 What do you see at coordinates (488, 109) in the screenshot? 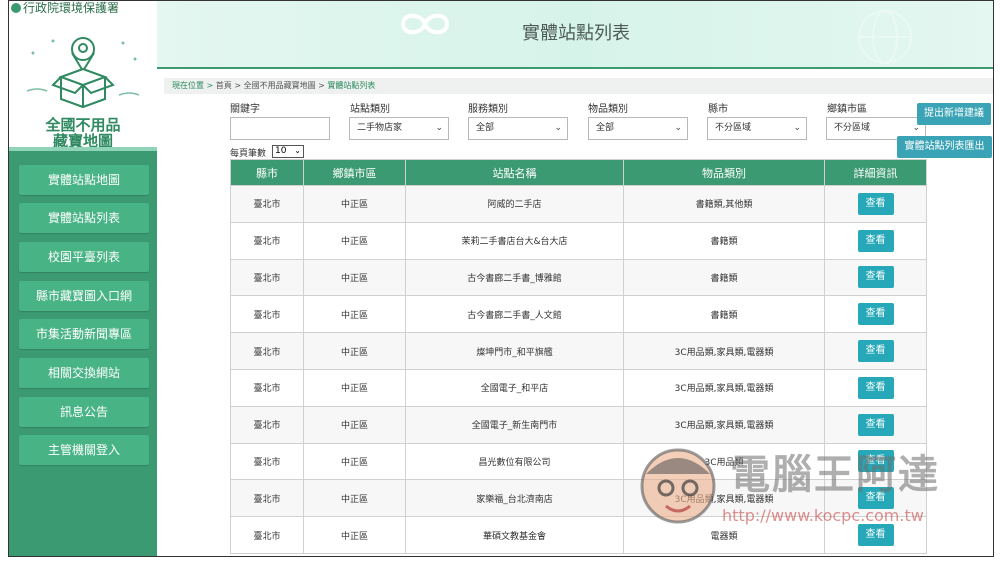
I see `service-type-label: 服務類別` at bounding box center [488, 109].